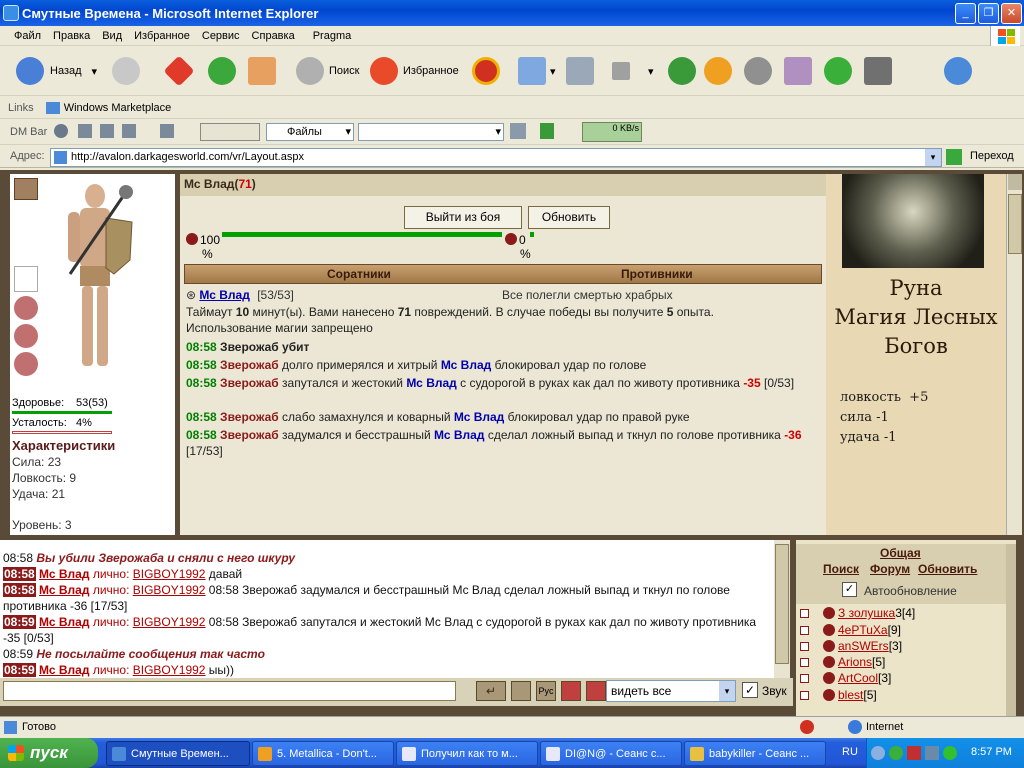  What do you see at coordinates (782, 609) in the screenshot?
I see `chat-scrollbar` at bounding box center [782, 609].